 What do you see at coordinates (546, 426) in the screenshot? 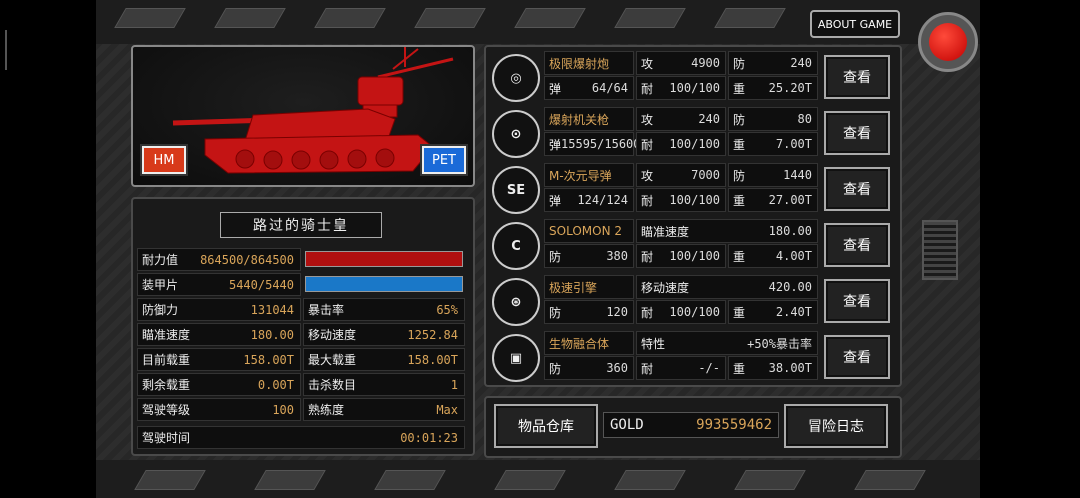
I see `storage-button: 物品仓库` at bounding box center [546, 426].